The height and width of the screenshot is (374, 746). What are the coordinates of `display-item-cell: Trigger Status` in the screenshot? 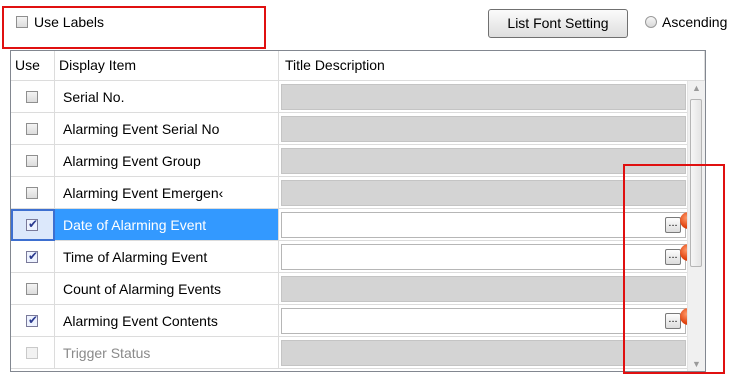 It's located at (167, 353).